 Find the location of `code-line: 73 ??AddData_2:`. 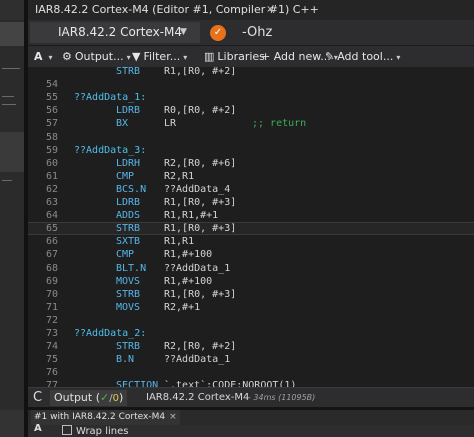

code-line: 73 ??AddData_2: is located at coordinates (251, 333).